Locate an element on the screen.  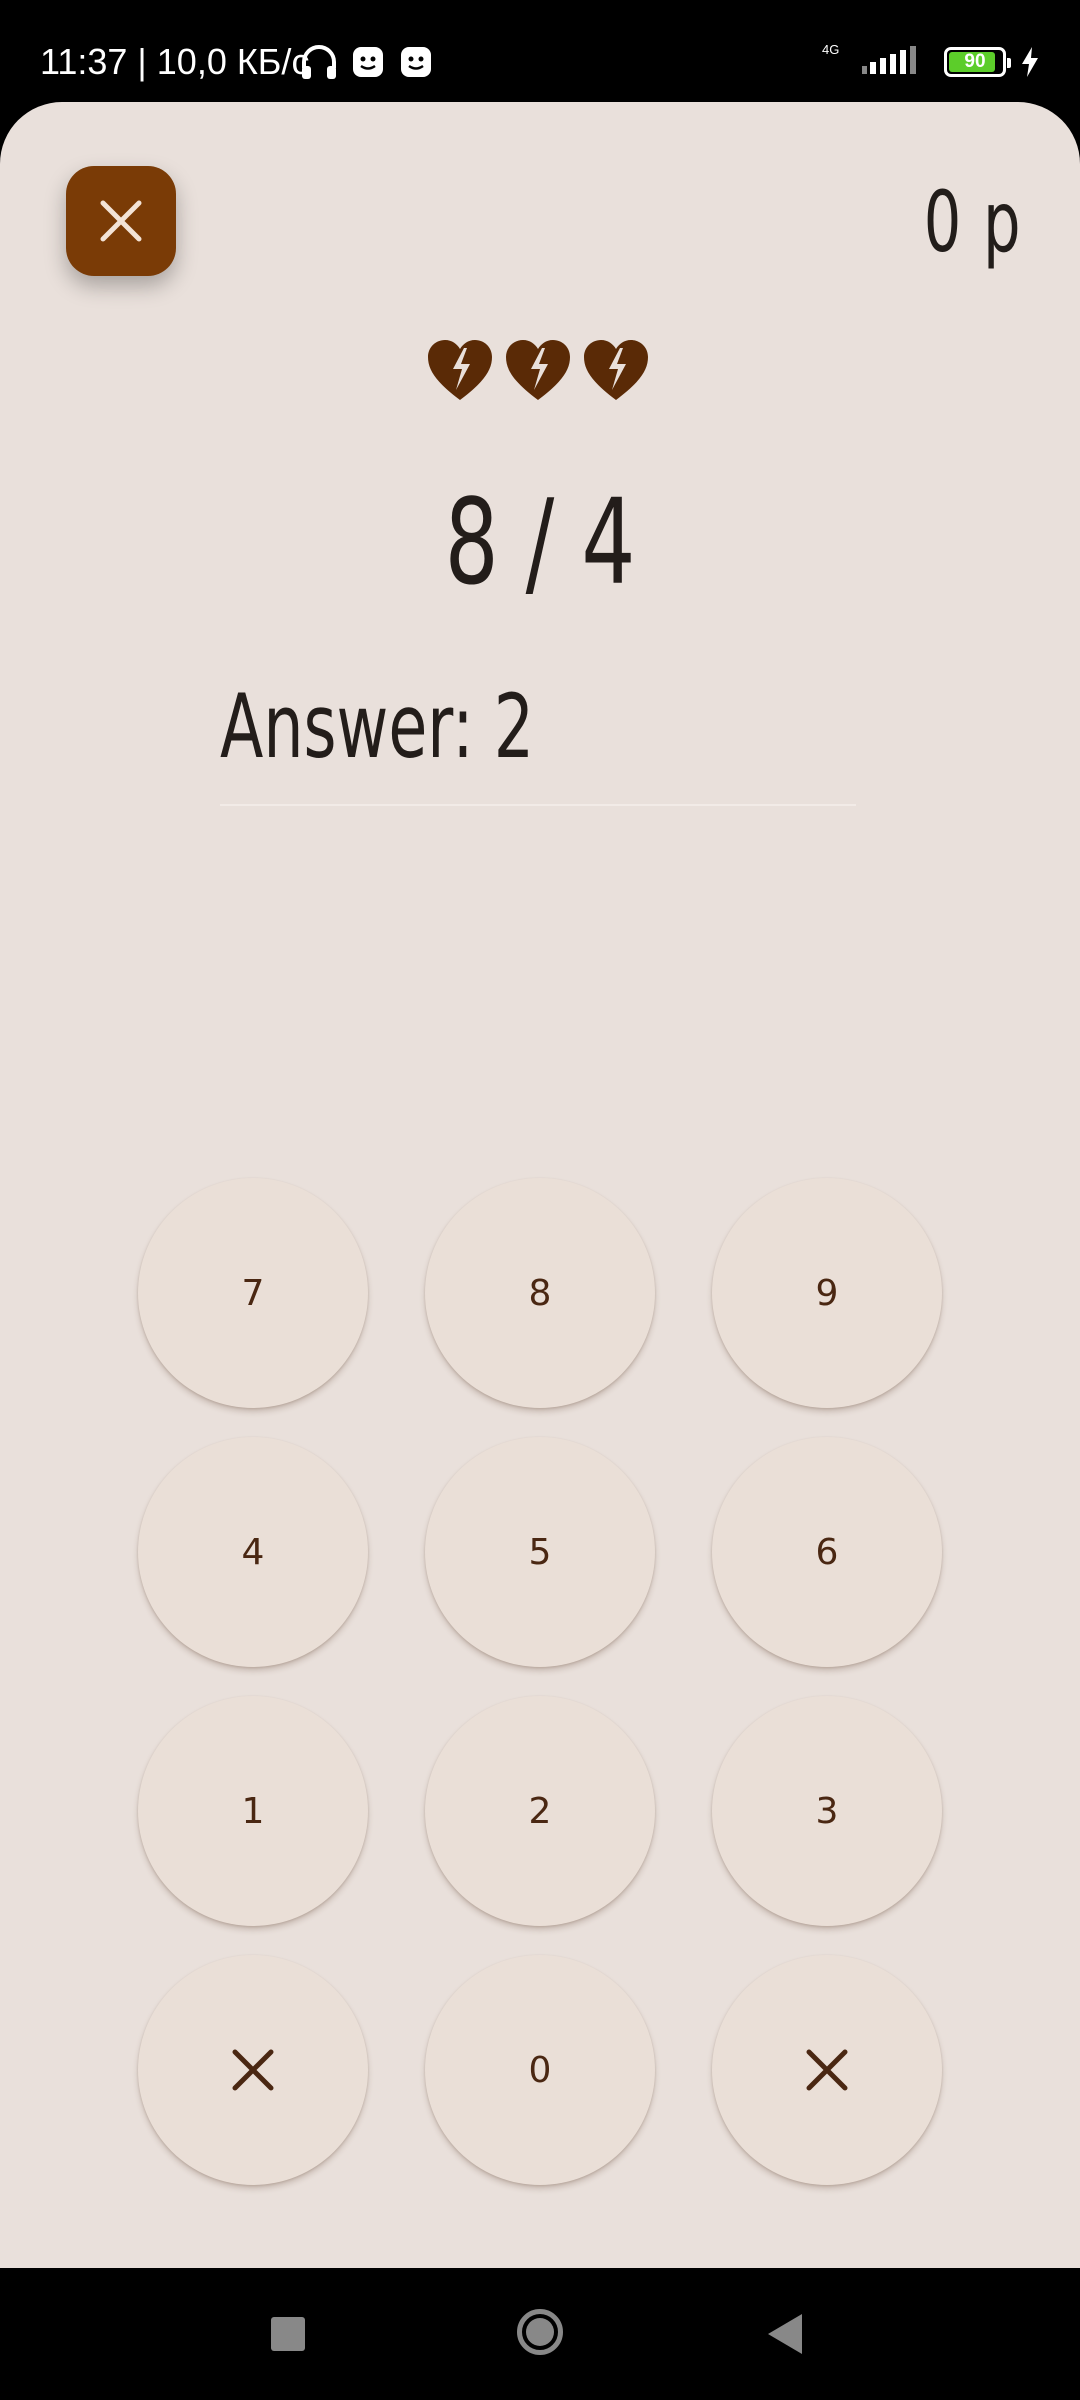
recents-button is located at coordinates (288, 2334).